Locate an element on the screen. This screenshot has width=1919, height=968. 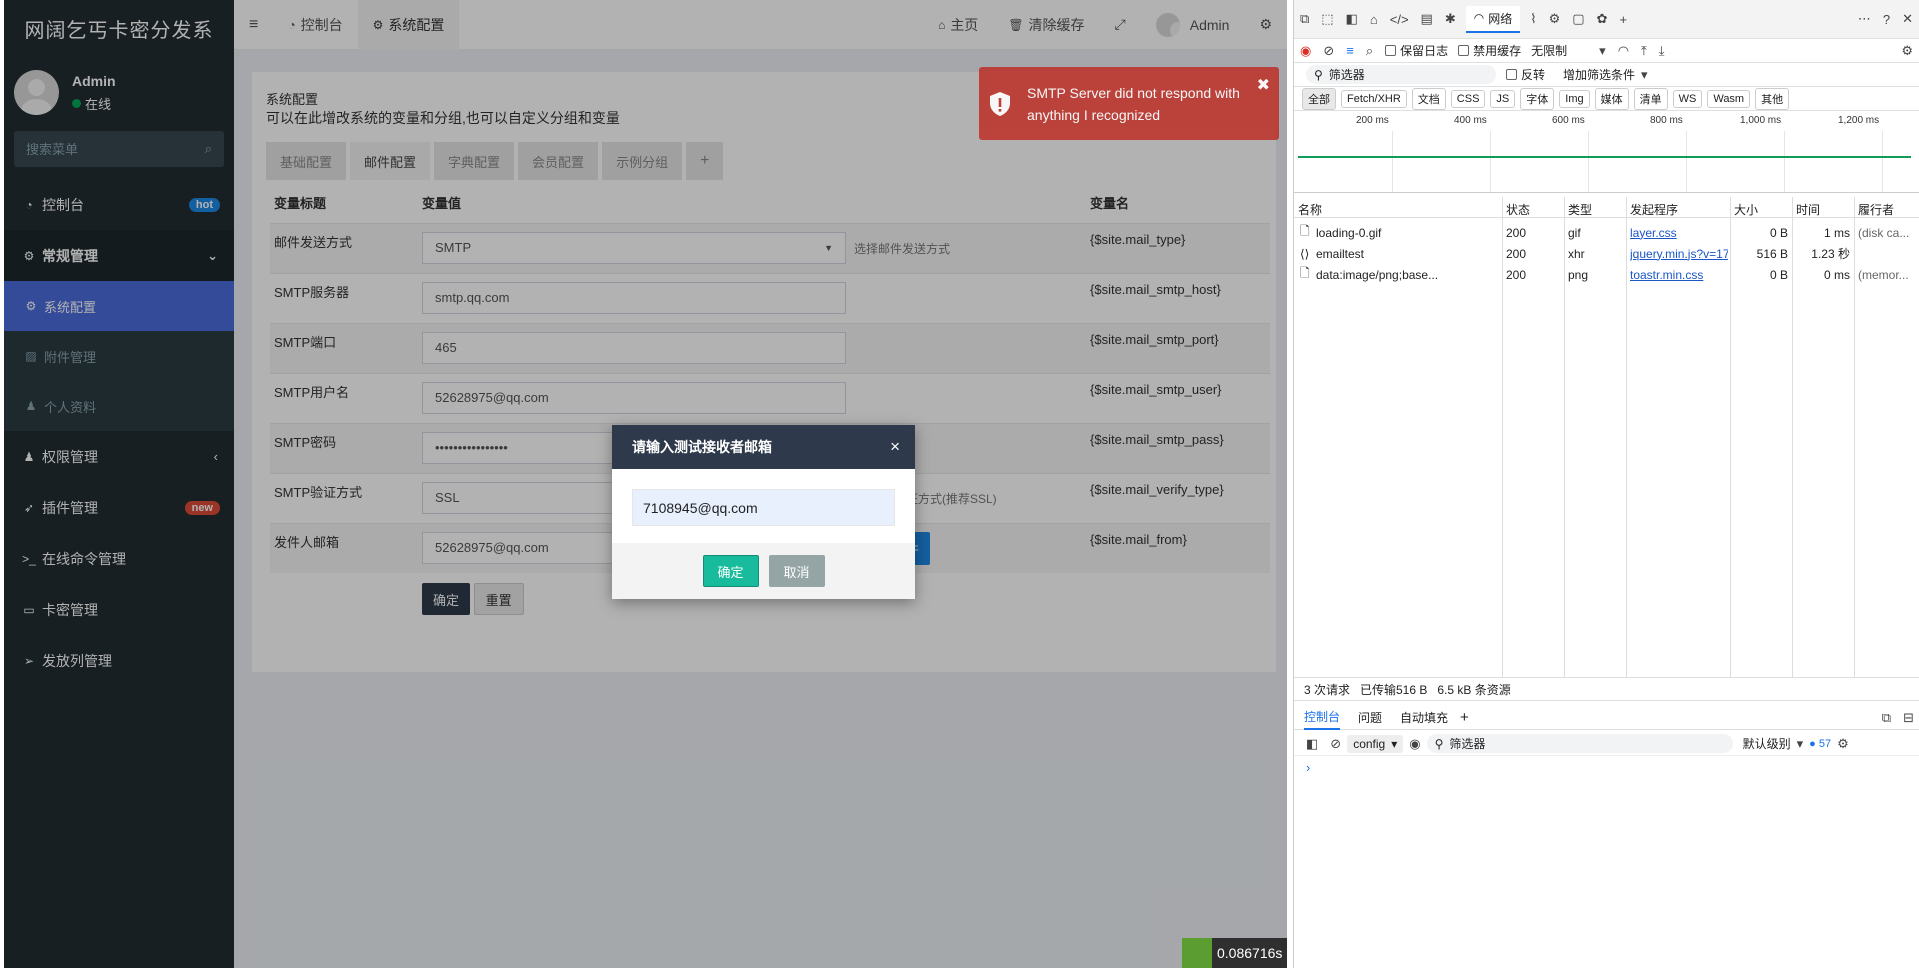
inspect-icon: ⬚ is located at coordinates (1327, 19).